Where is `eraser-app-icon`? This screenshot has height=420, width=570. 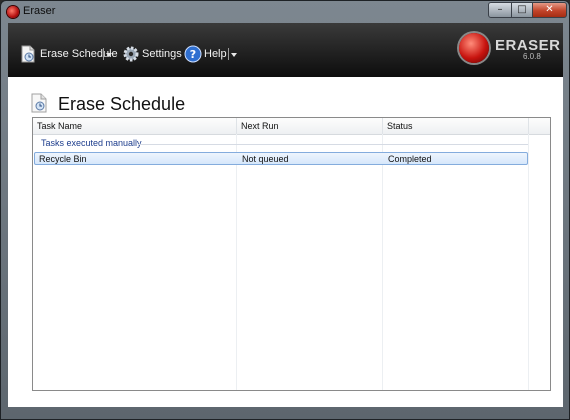
eraser-app-icon is located at coordinates (13, 12).